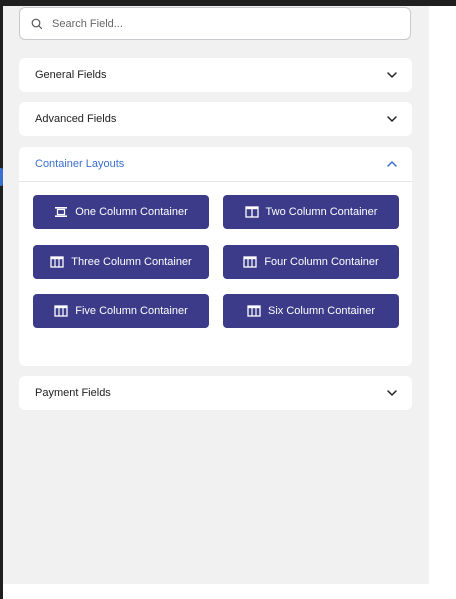 This screenshot has width=456, height=599. What do you see at coordinates (131, 212) in the screenshot?
I see `button-label: One Column Container` at bounding box center [131, 212].